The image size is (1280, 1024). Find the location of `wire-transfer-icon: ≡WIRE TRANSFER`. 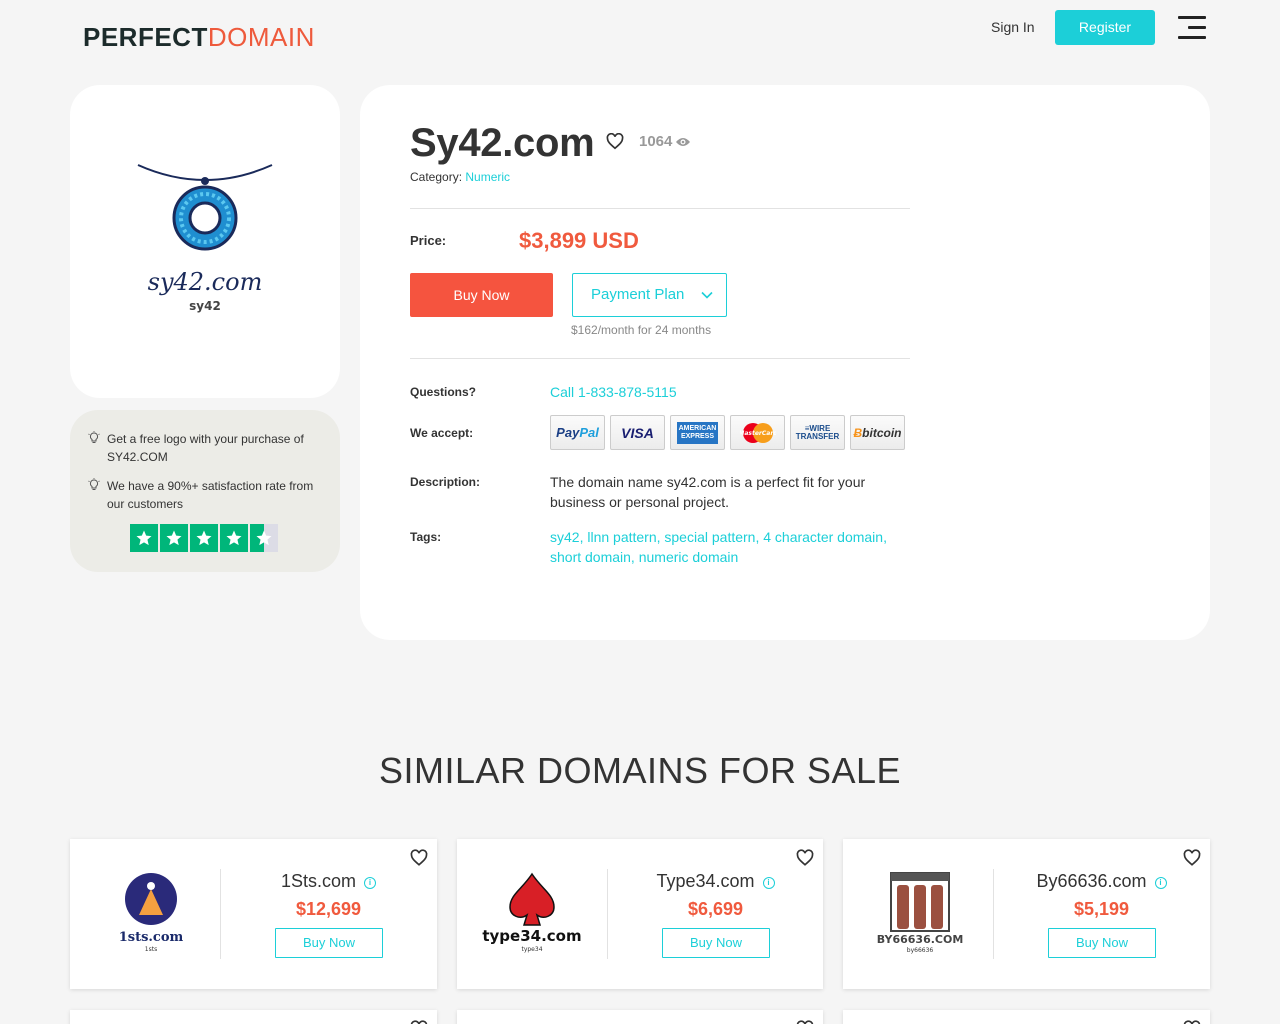

wire-transfer-icon: ≡WIRE TRANSFER is located at coordinates (817, 432).